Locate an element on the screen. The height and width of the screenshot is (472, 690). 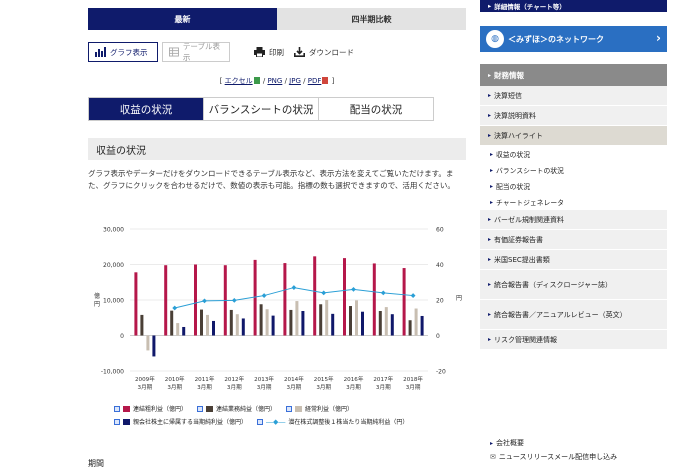
sidebar-item-selected: ▸ 決算ハイライト is located at coordinates (573, 136).